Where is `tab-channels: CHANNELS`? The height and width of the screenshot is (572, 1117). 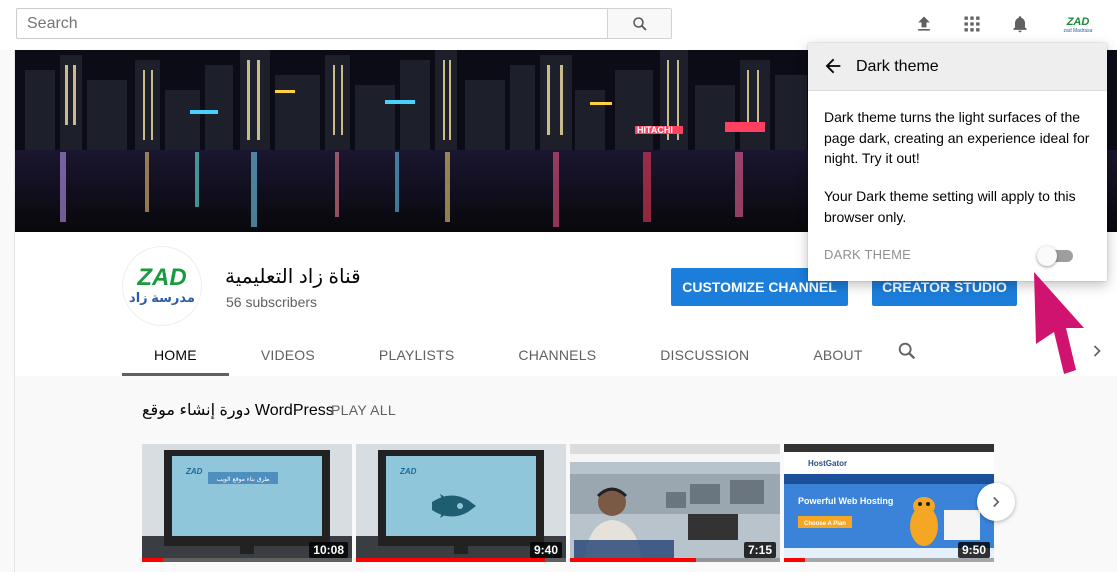
tab-channels: CHANNELS is located at coordinates (557, 355).